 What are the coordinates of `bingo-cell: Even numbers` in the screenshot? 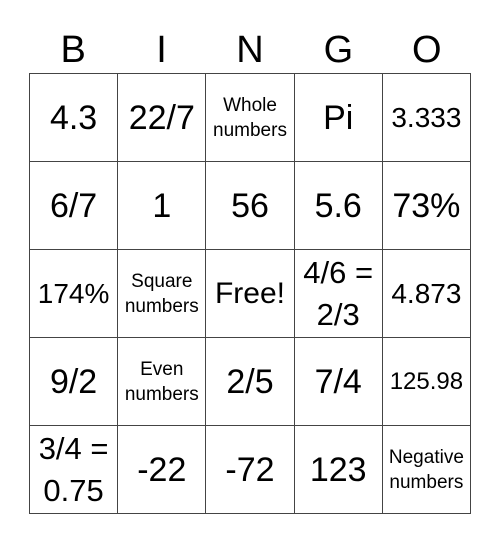 It's located at (162, 382).